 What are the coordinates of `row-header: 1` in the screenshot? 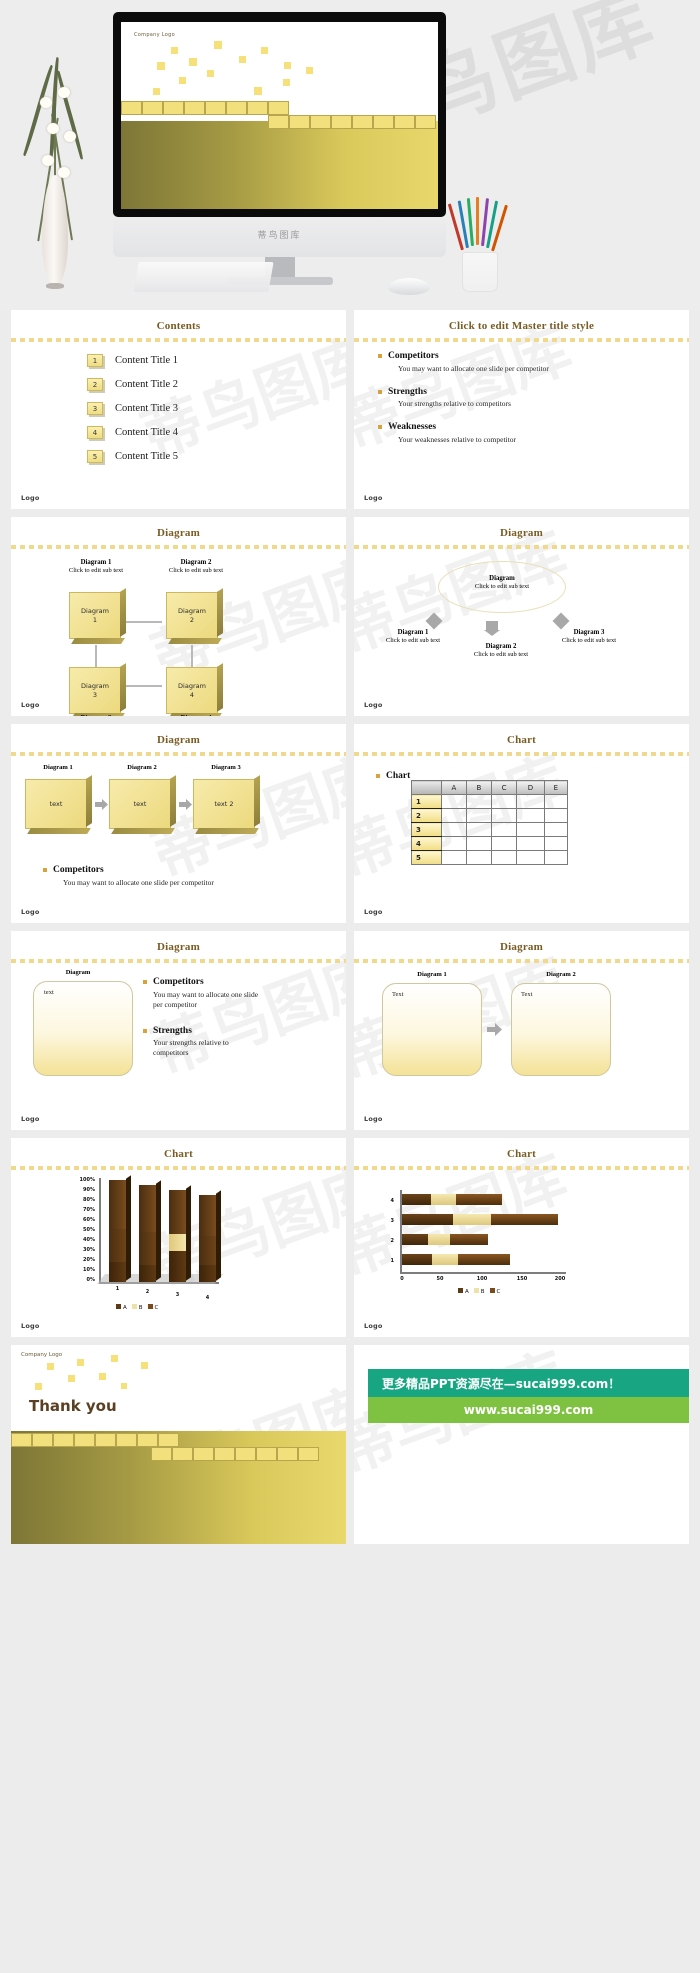 It's located at (426, 801).